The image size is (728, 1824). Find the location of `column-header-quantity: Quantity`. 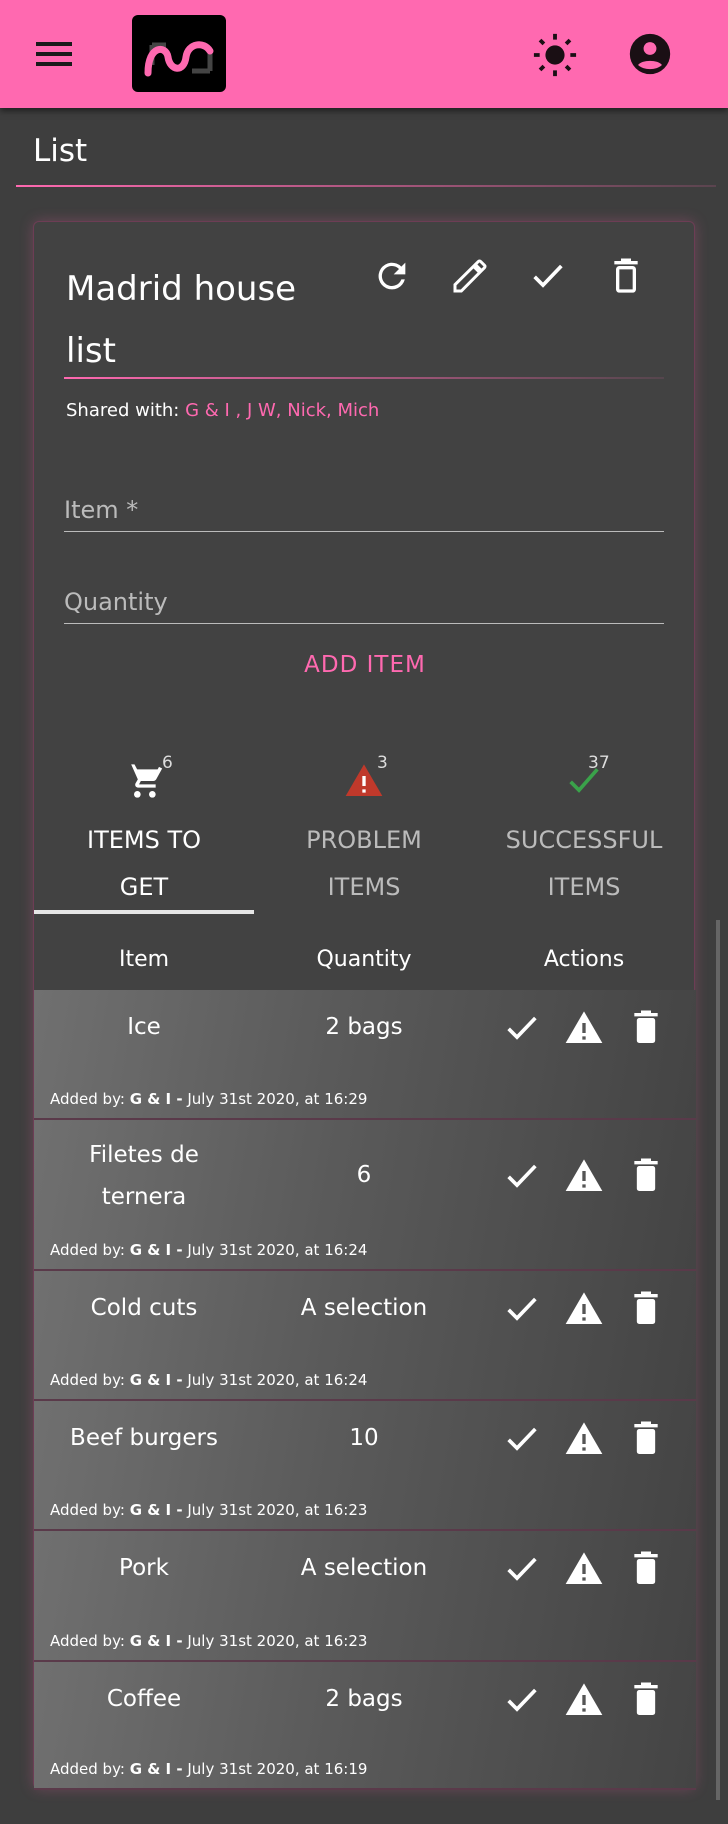

column-header-quantity: Quantity is located at coordinates (364, 959).